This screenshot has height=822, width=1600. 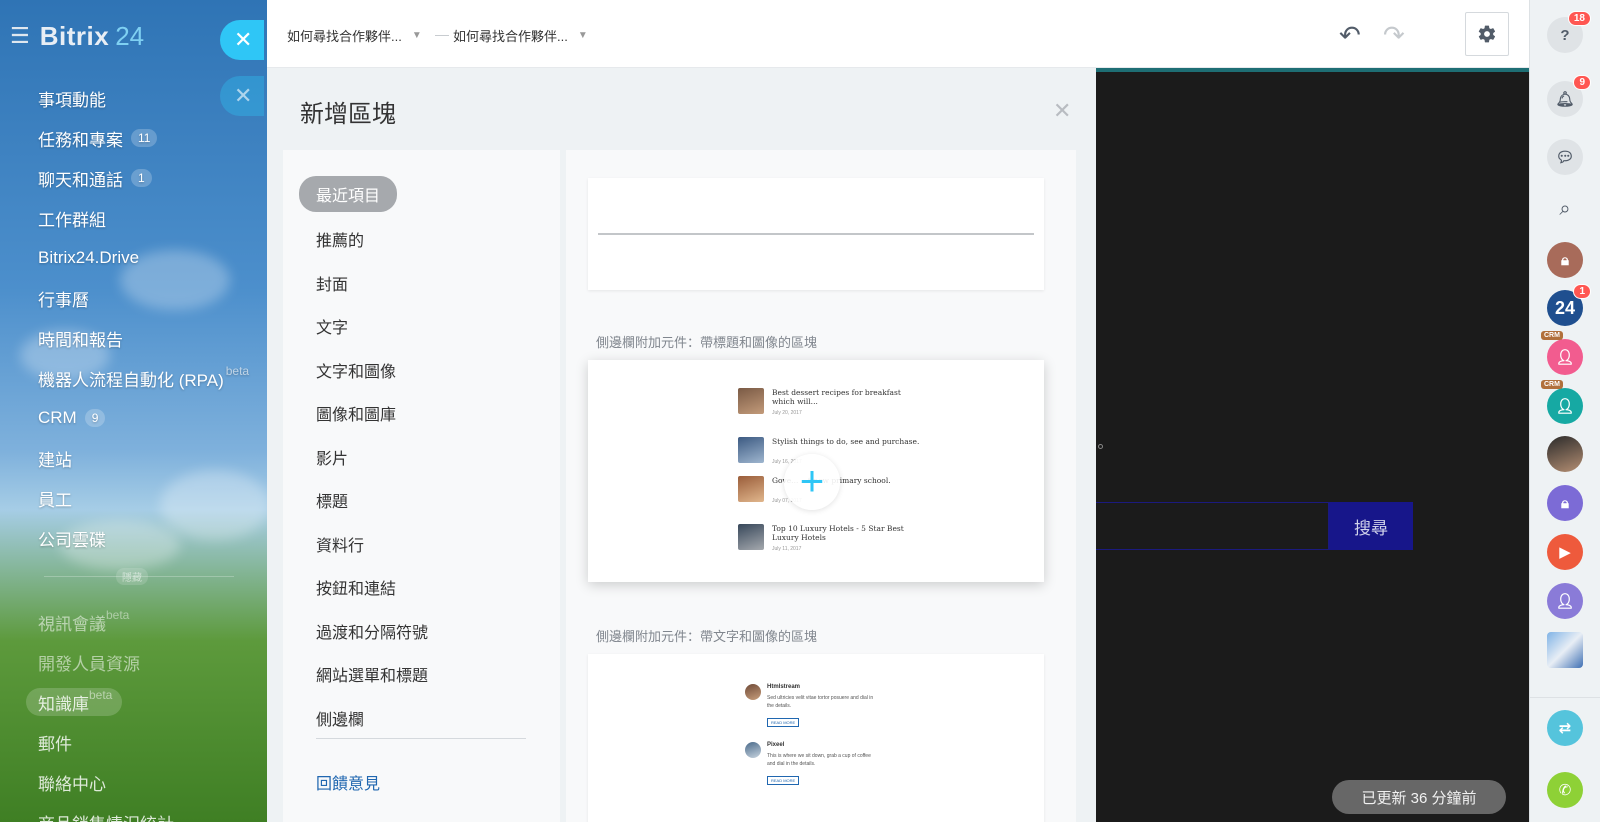 What do you see at coordinates (74, 35) in the screenshot?
I see `logo-name: Bitrix` at bounding box center [74, 35].